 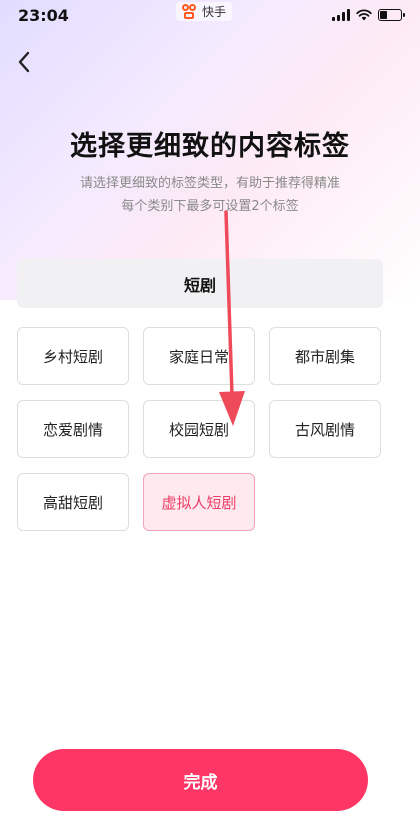 What do you see at coordinates (200, 780) in the screenshot?
I see `done-button: 完成` at bounding box center [200, 780].